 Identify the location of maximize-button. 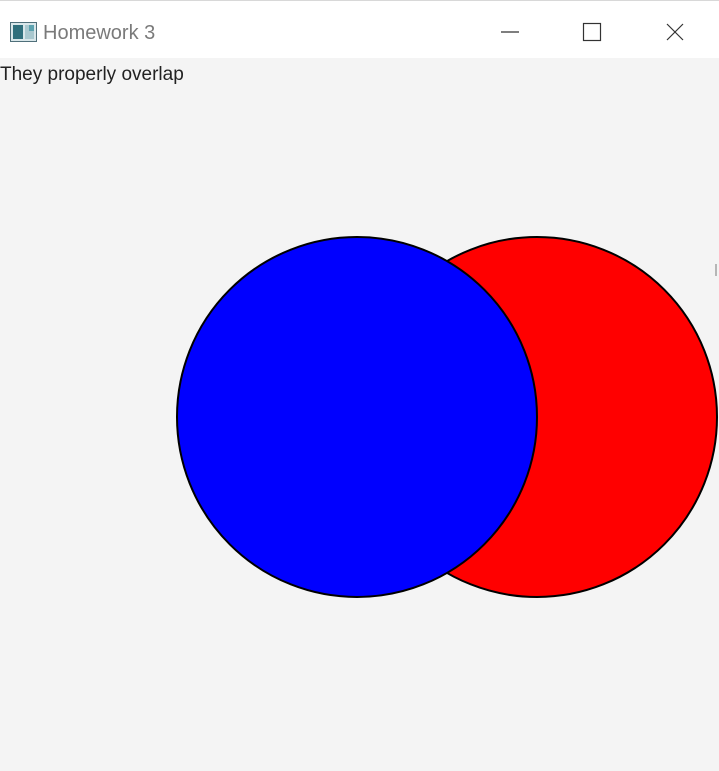
(592, 32).